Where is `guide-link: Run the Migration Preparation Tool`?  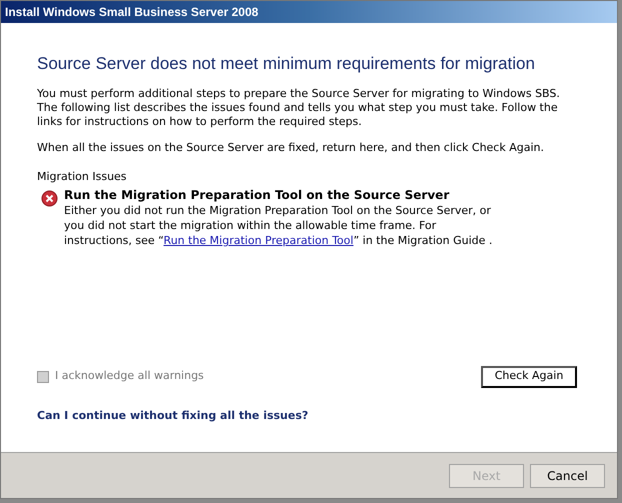
guide-link: Run the Migration Preparation Tool is located at coordinates (259, 240).